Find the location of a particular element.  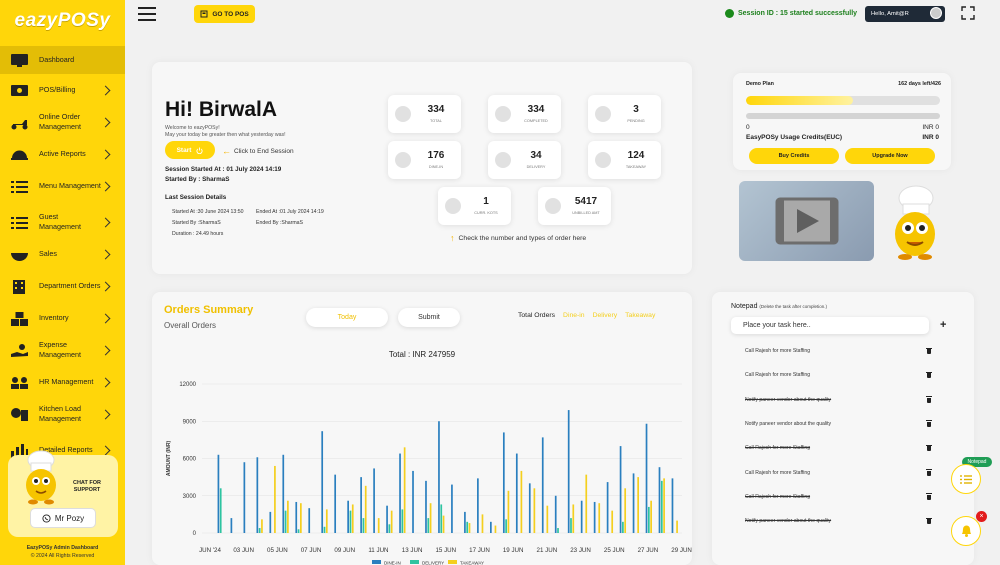

mr-pozy-button: Mr Pozy is located at coordinates (63, 518).